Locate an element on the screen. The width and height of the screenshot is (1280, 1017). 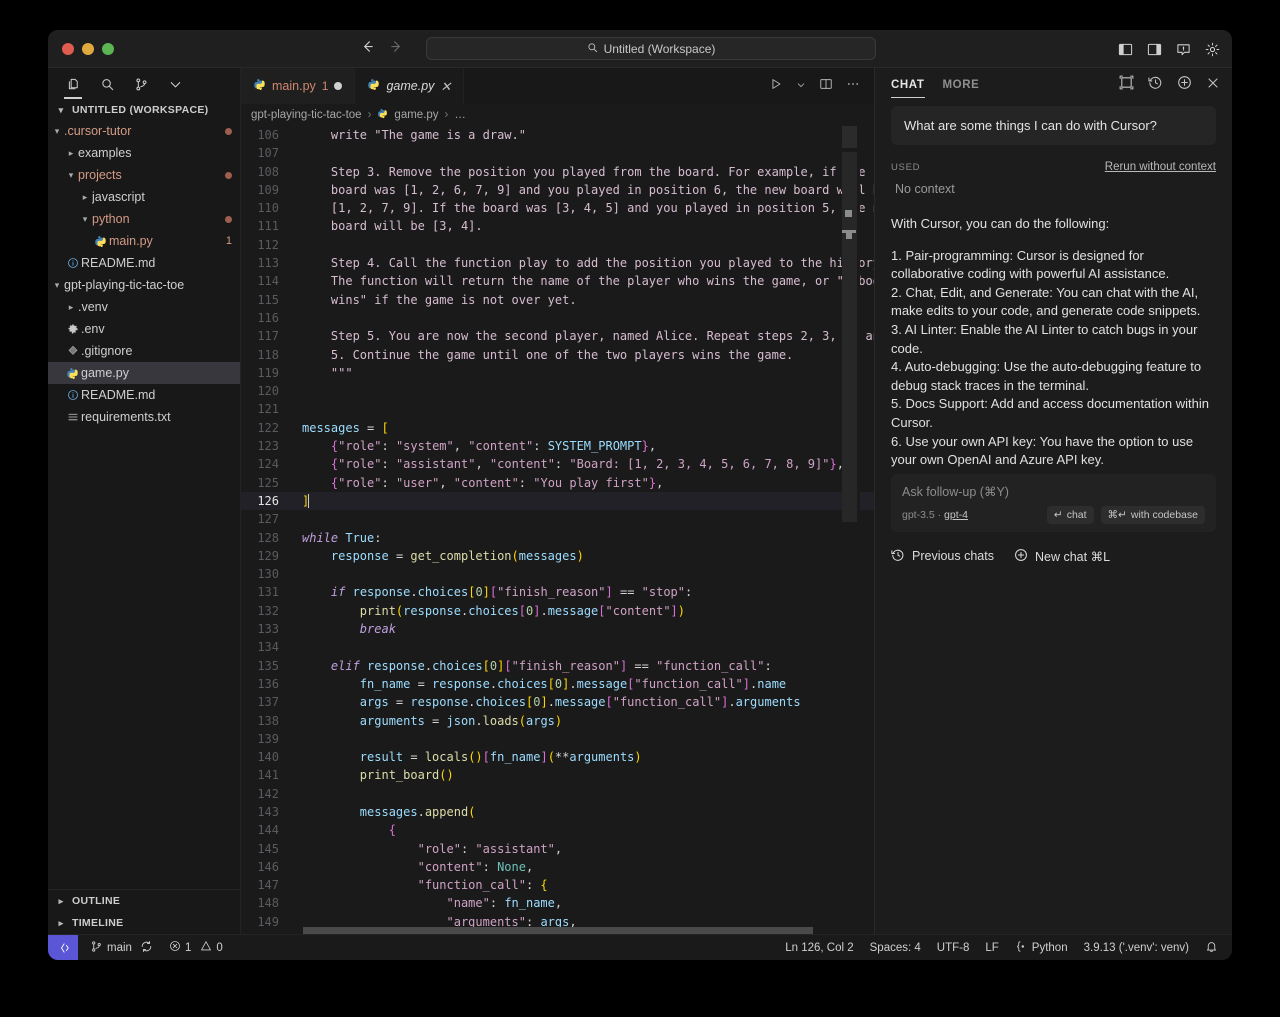
tab-more: MORE is located at coordinates (961, 85).